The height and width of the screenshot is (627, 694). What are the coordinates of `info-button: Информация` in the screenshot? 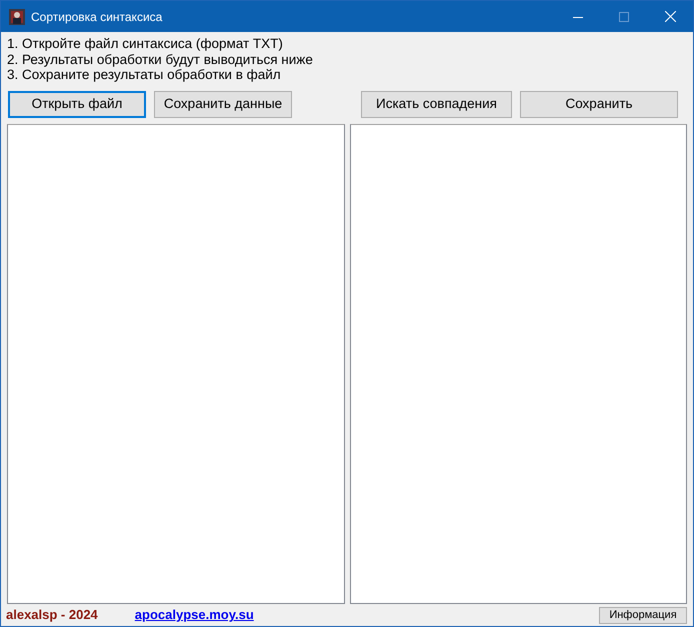 It's located at (643, 615).